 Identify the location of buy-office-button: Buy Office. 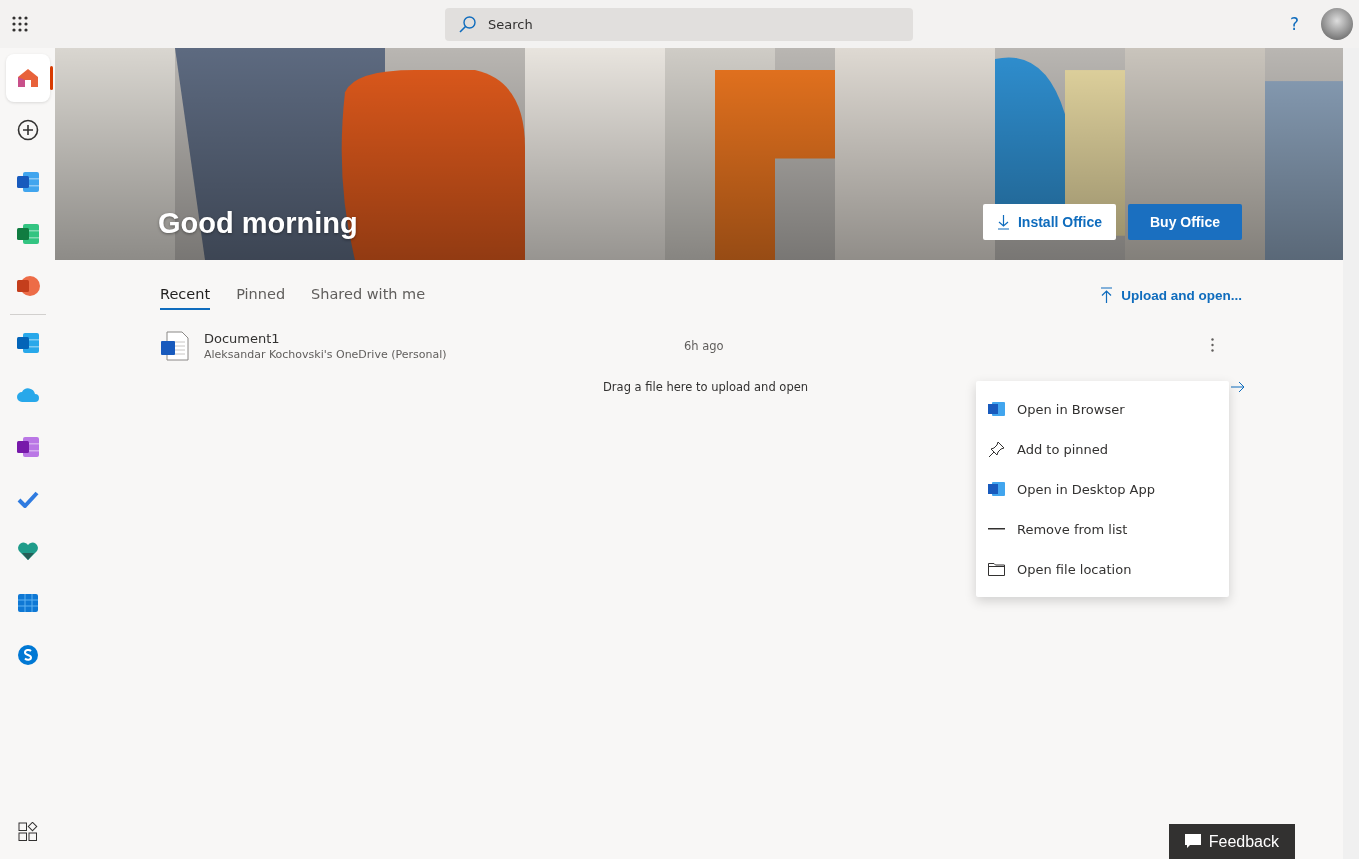
(1185, 222).